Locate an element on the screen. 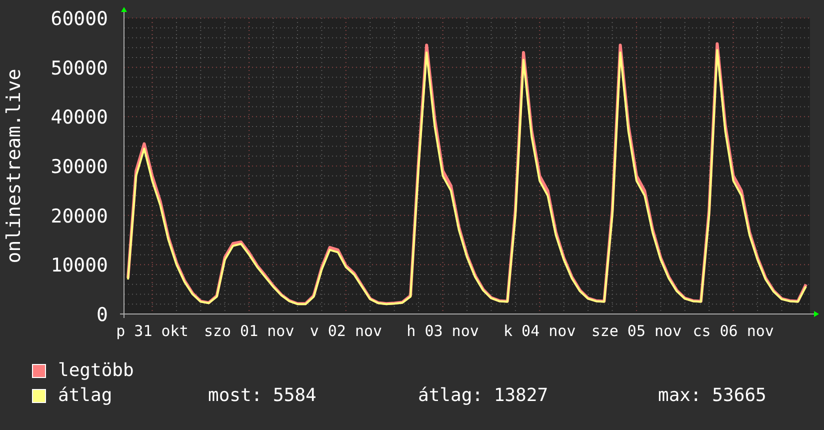 The width and height of the screenshot is (824, 430). y-tick-label: 20000 is located at coordinates (79, 216).